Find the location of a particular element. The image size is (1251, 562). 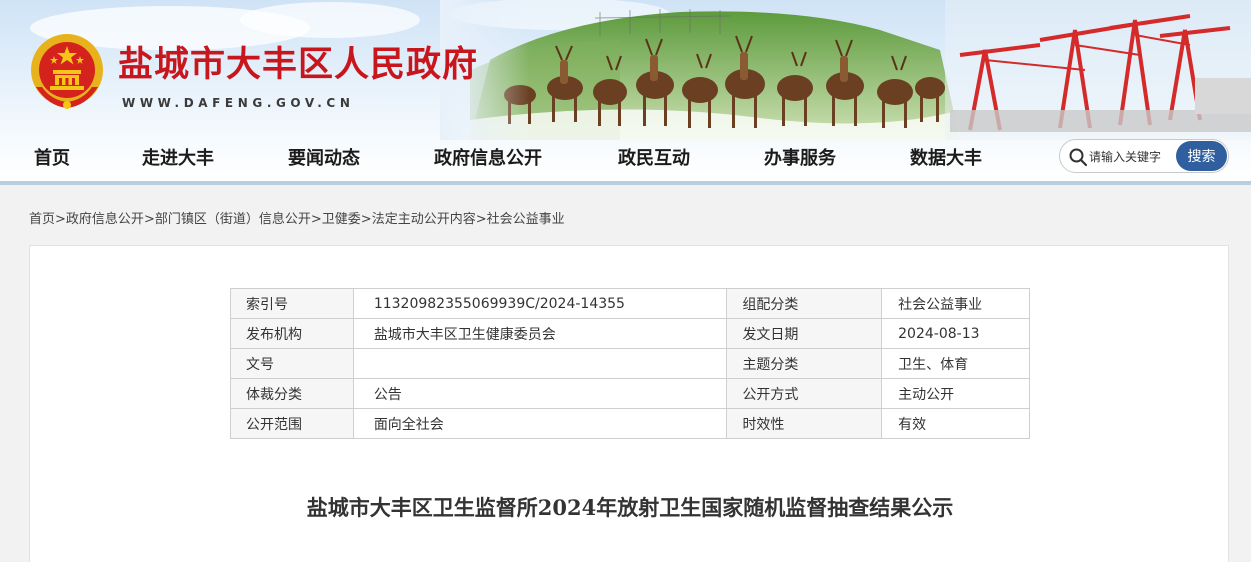

breadcrumb-item-home: 首页 is located at coordinates (42, 219).